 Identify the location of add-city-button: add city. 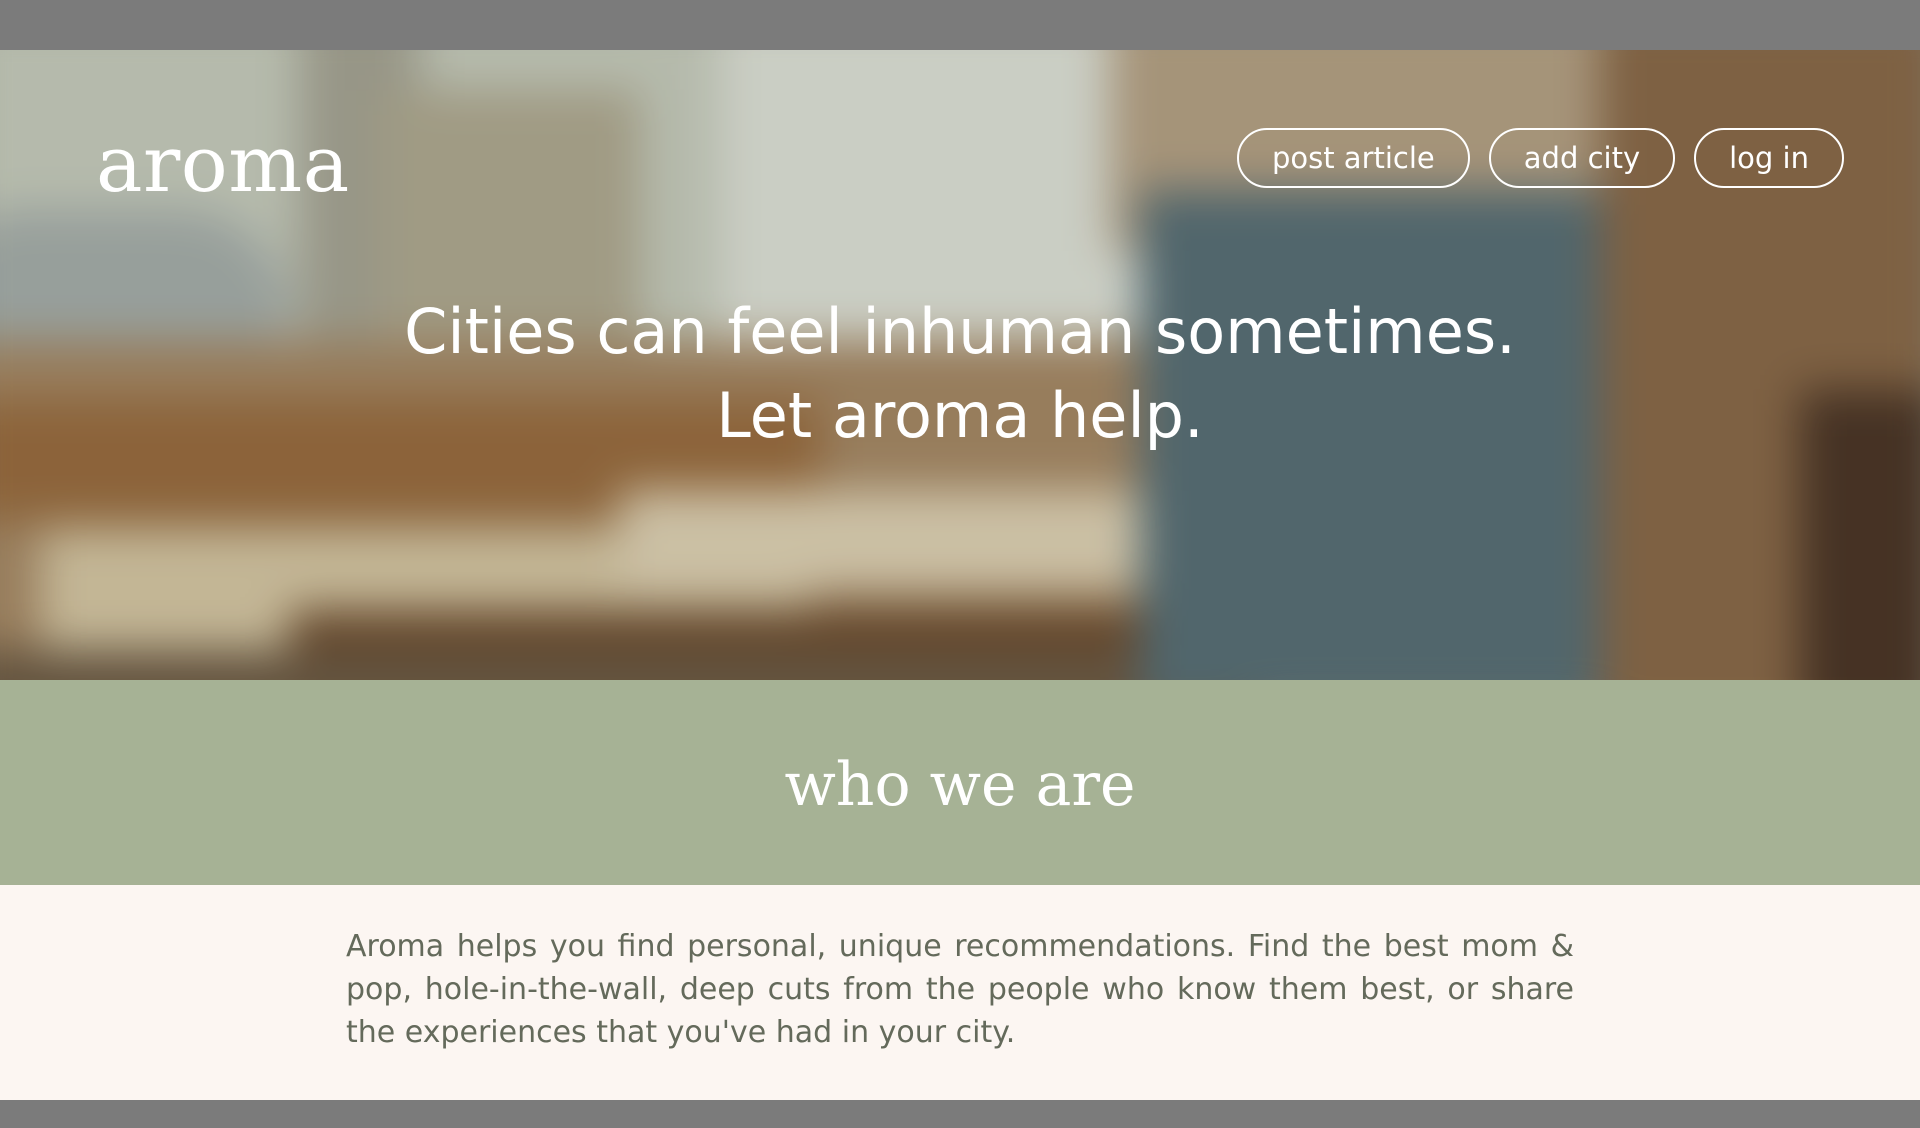
(1582, 158).